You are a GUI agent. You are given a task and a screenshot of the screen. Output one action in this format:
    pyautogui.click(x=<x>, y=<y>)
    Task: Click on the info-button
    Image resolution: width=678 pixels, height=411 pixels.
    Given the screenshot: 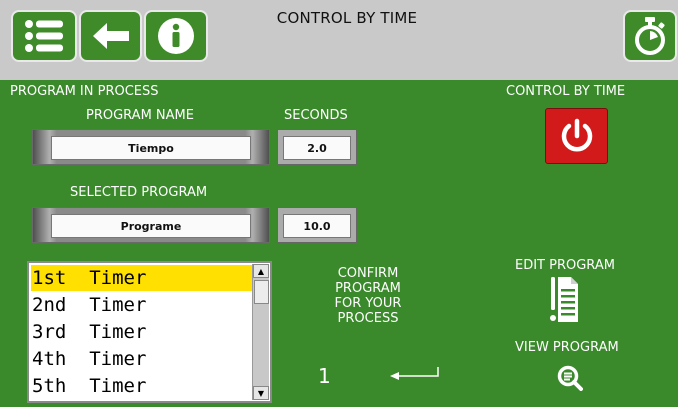 What is the action you would take?
    pyautogui.click(x=176, y=36)
    